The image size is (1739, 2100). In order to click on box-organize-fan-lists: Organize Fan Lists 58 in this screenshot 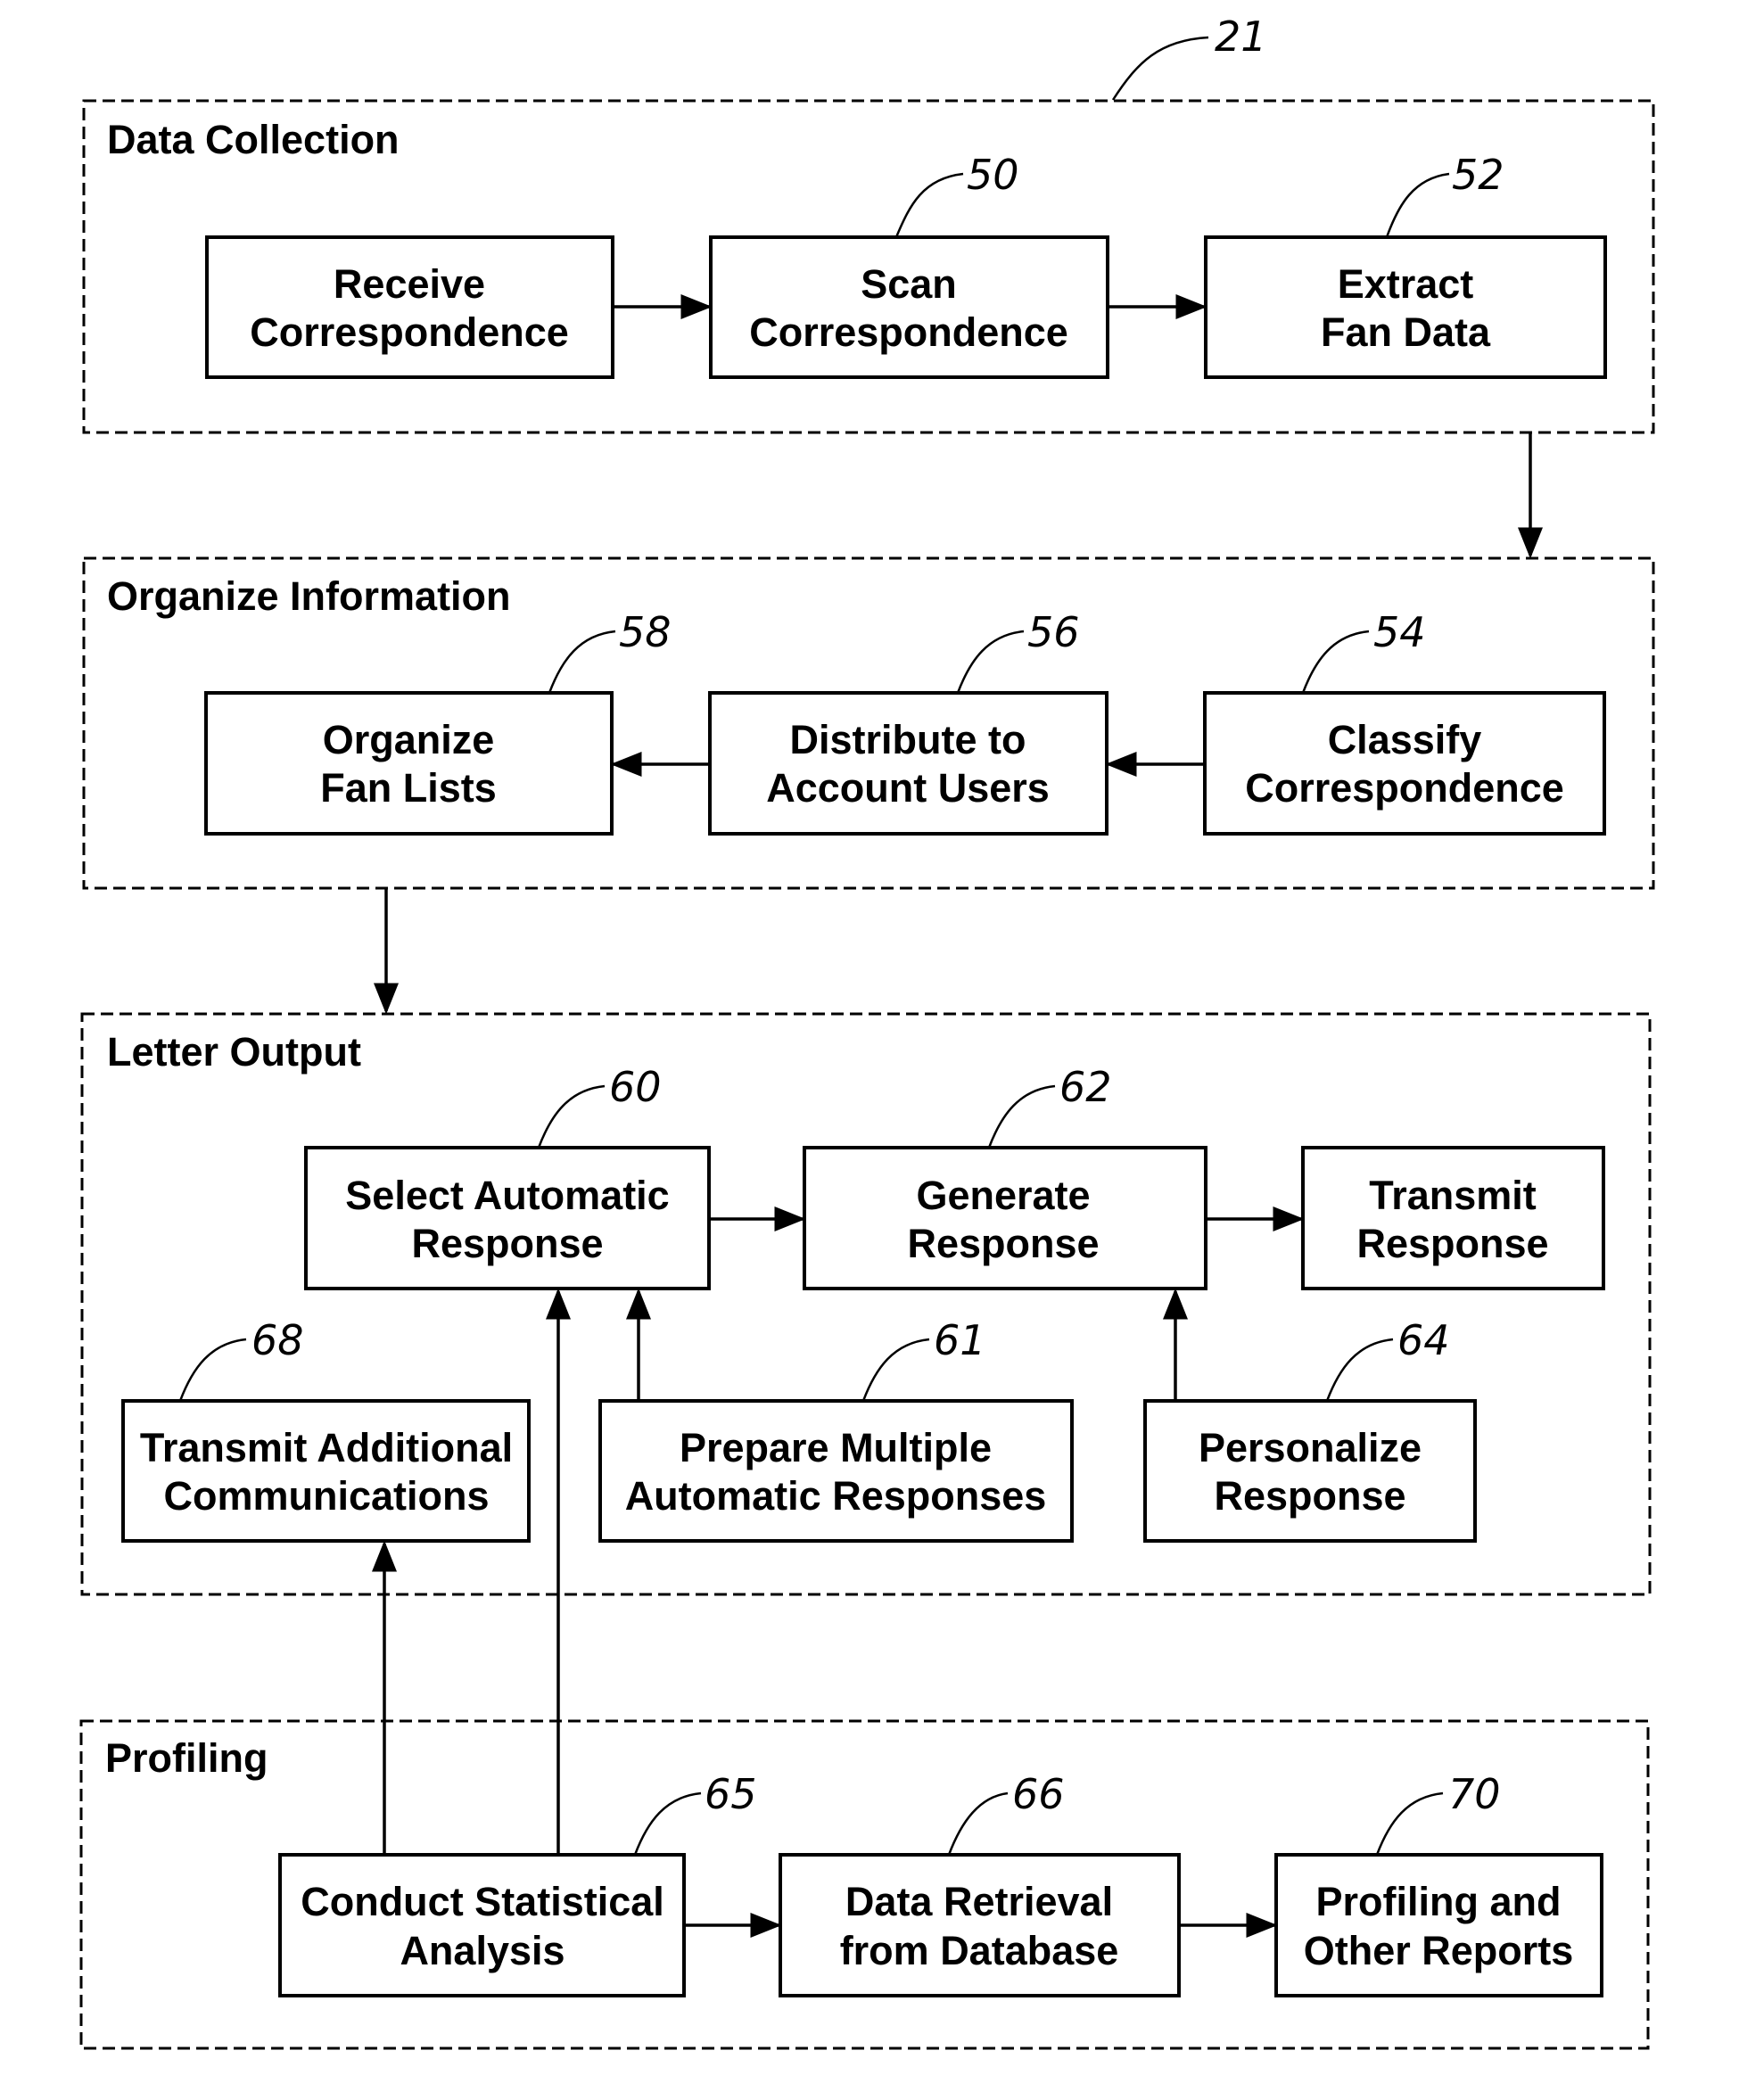, I will do `click(438, 722)`.